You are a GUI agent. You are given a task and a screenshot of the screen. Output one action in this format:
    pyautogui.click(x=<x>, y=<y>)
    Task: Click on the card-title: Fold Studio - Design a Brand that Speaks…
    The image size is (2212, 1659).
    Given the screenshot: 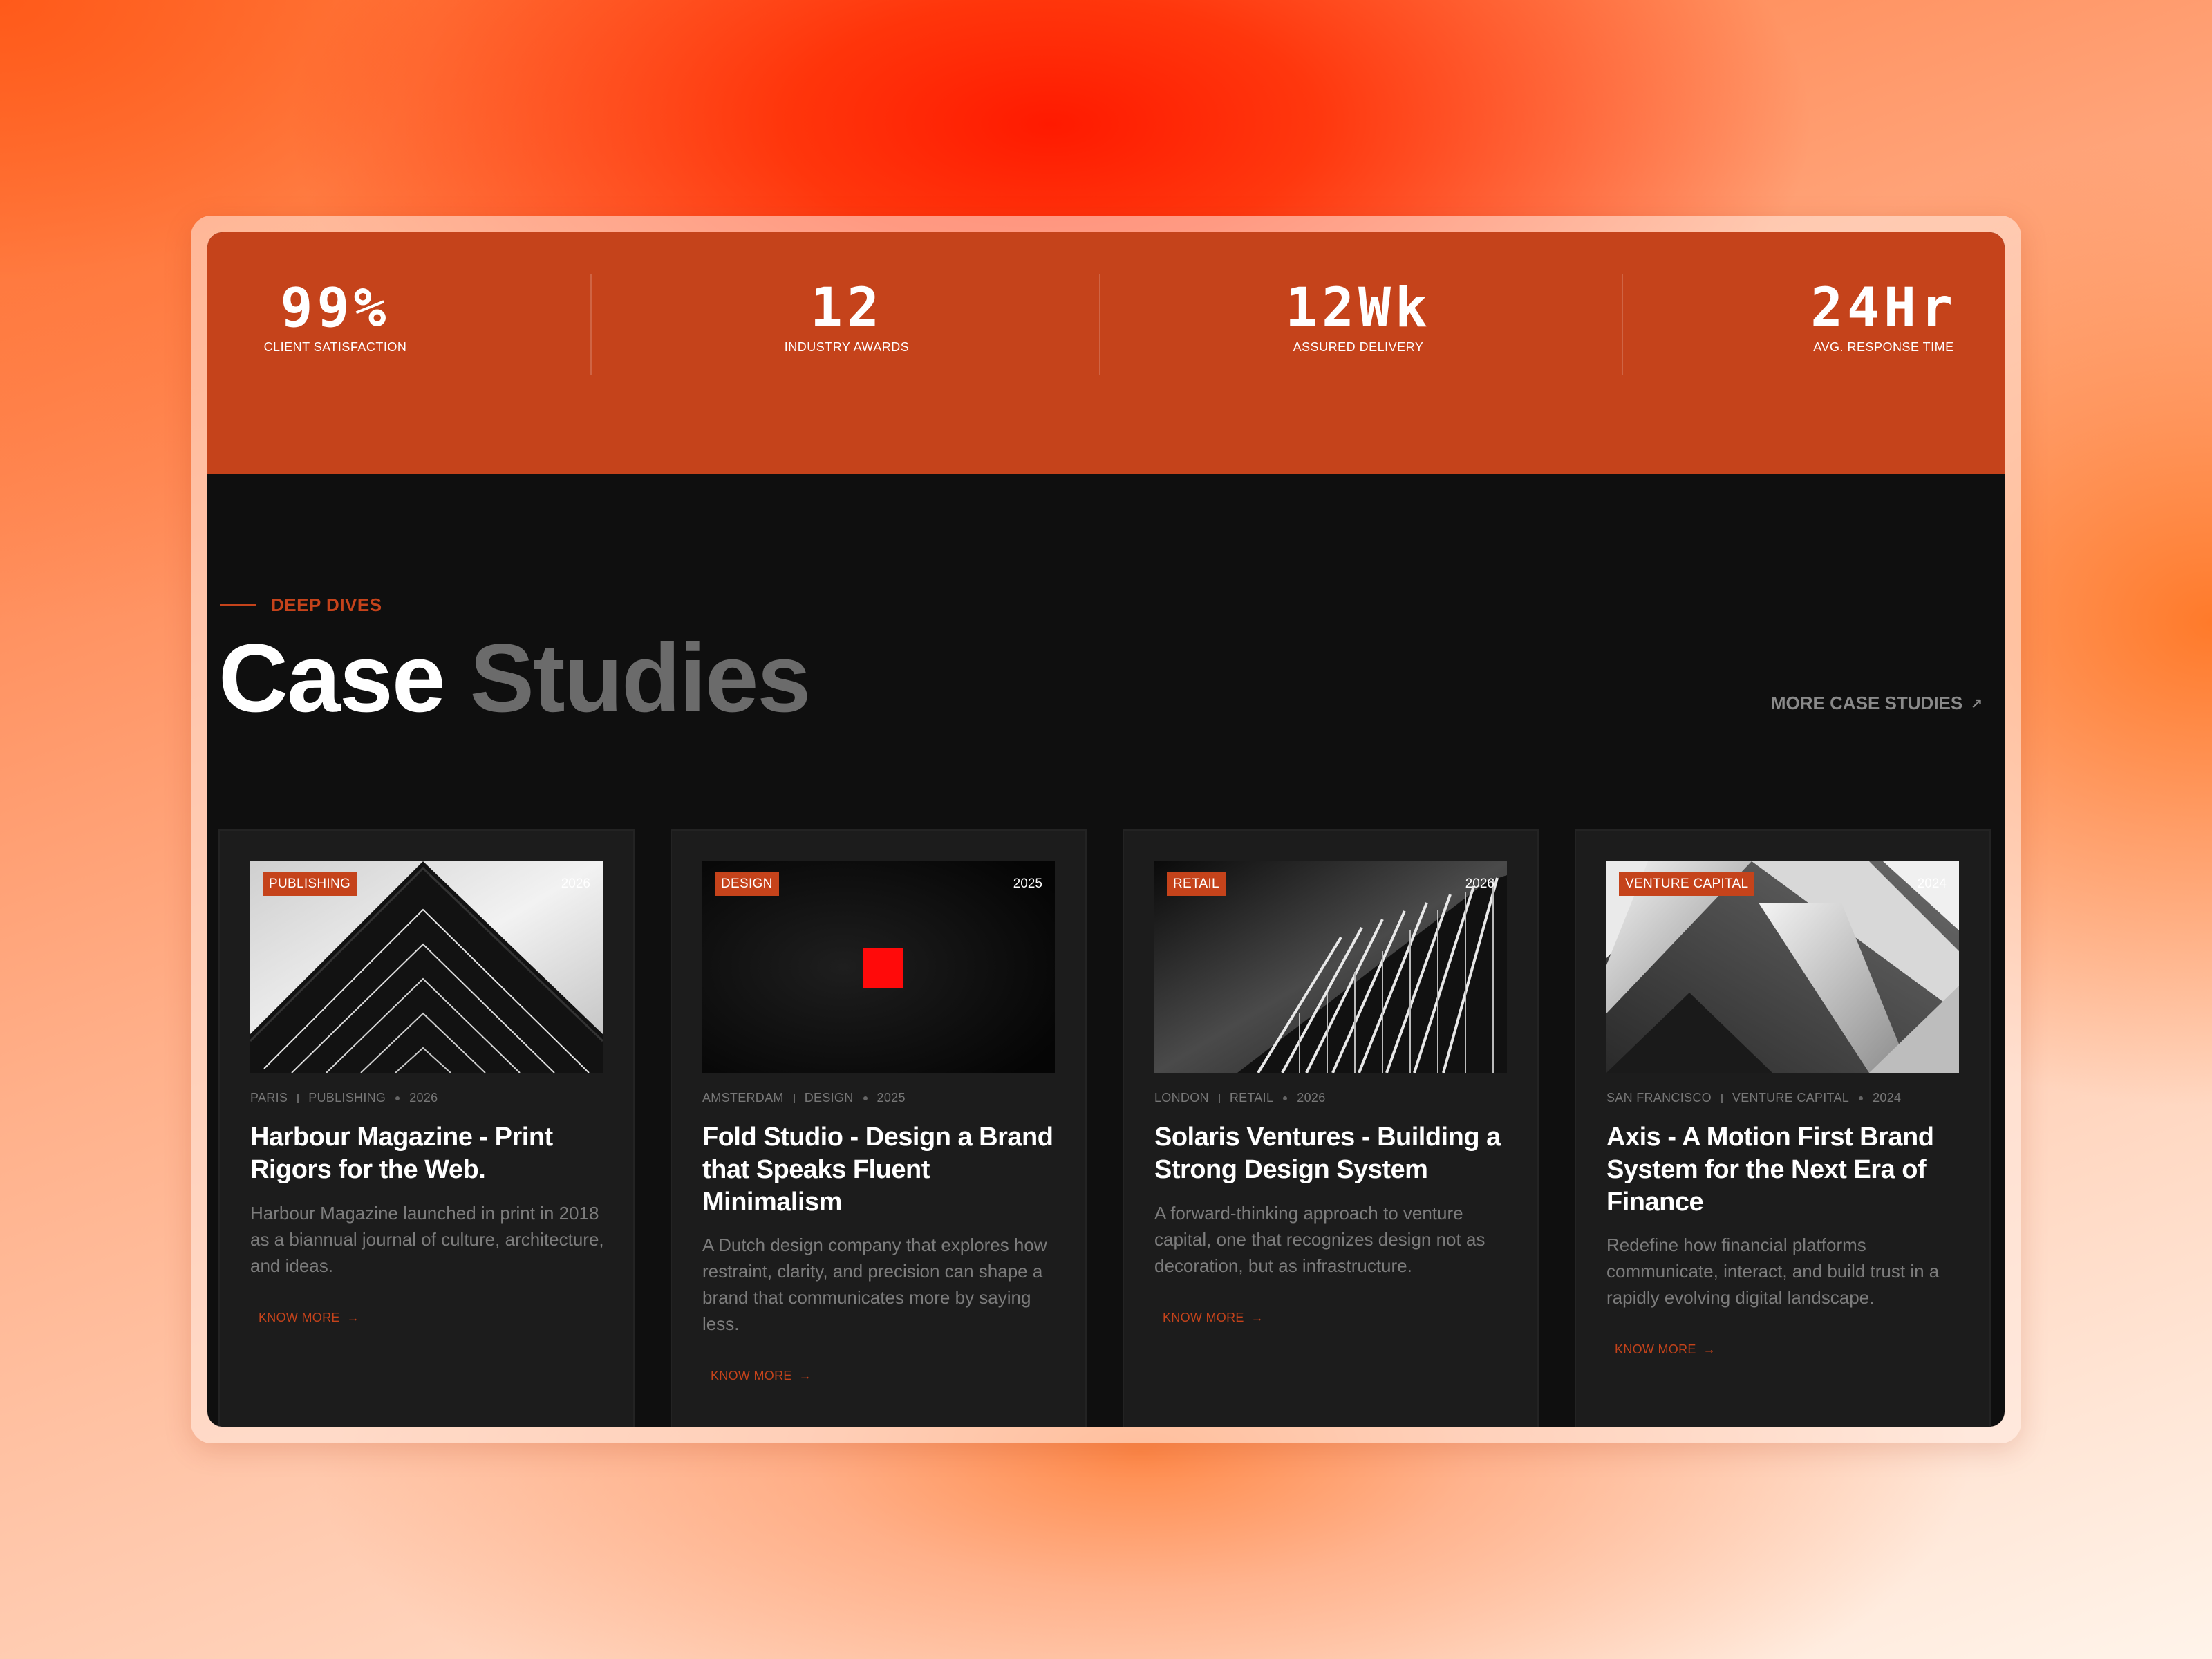 What is the action you would take?
    pyautogui.click(x=878, y=1170)
    